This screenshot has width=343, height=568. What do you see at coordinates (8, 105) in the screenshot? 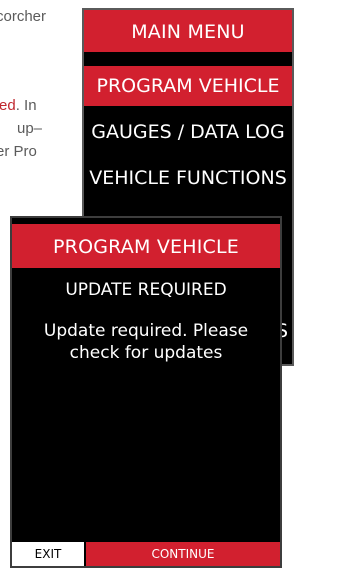
I see `article-link-text: red` at bounding box center [8, 105].